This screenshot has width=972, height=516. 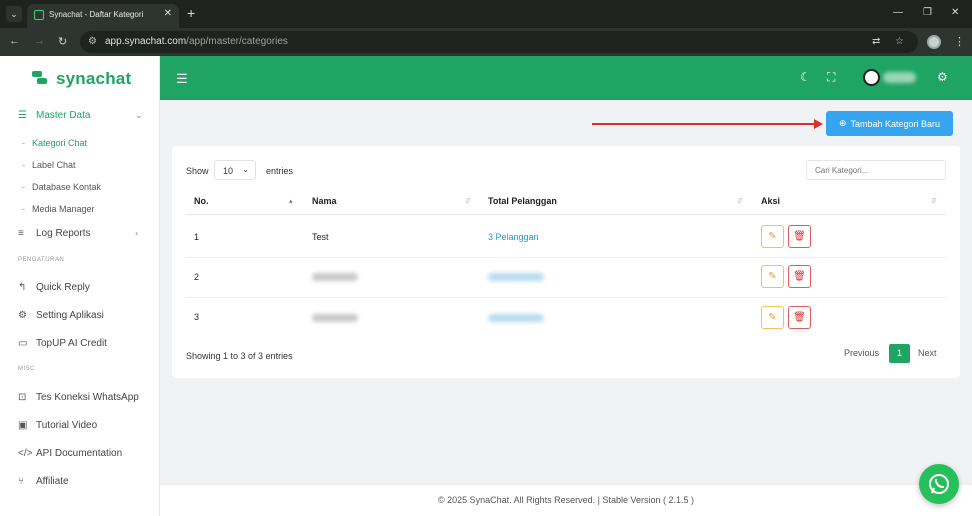 What do you see at coordinates (62, 41) in the screenshot?
I see `reload-icon: ↻` at bounding box center [62, 41].